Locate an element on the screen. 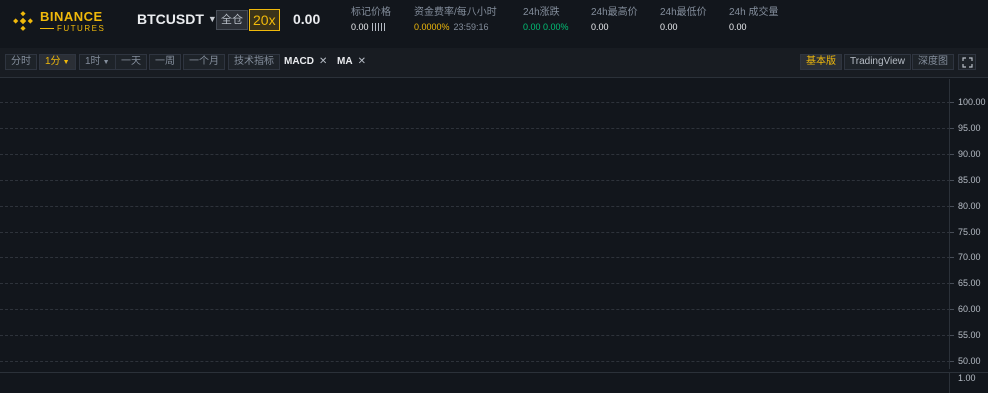 The image size is (988, 393). y-axis-label: 85.00 is located at coordinates (969, 180).